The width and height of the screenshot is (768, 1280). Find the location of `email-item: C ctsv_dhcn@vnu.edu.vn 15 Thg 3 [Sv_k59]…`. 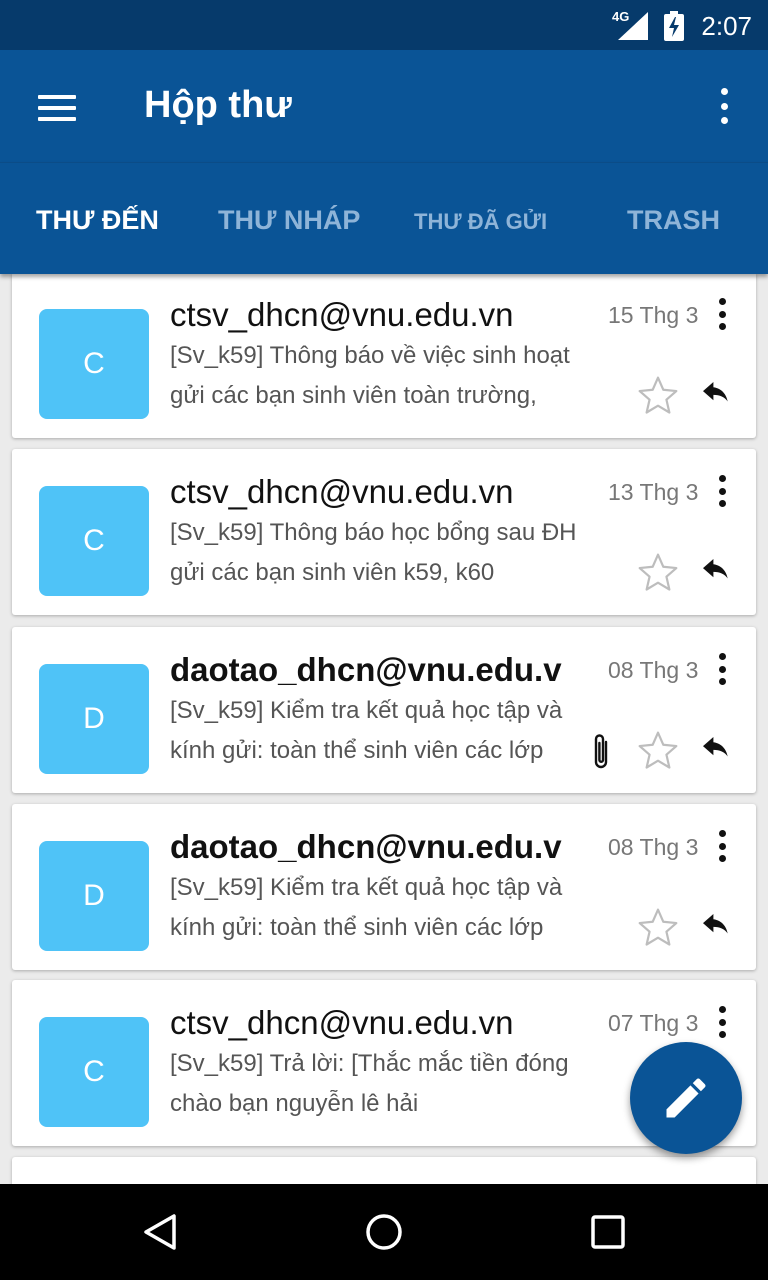

email-item: C ctsv_dhcn@vnu.edu.vn 15 Thg 3 [Sv_k59]… is located at coordinates (384, 356).